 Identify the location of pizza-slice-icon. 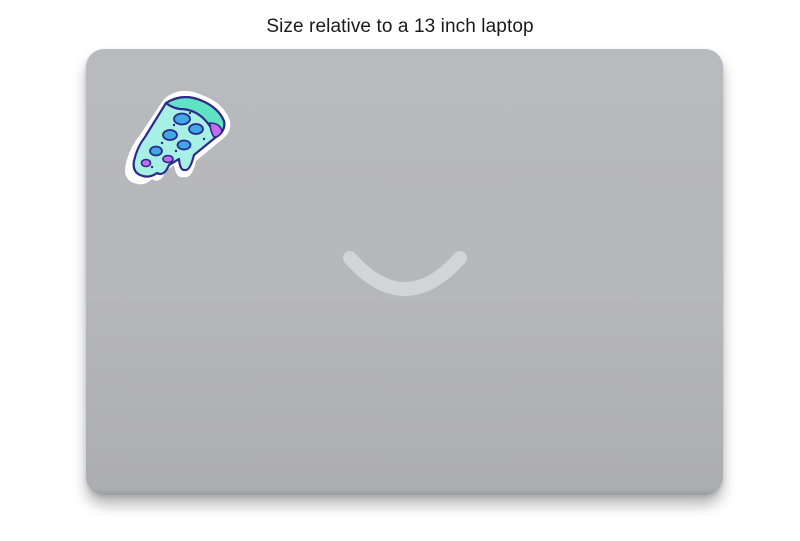
(178, 137).